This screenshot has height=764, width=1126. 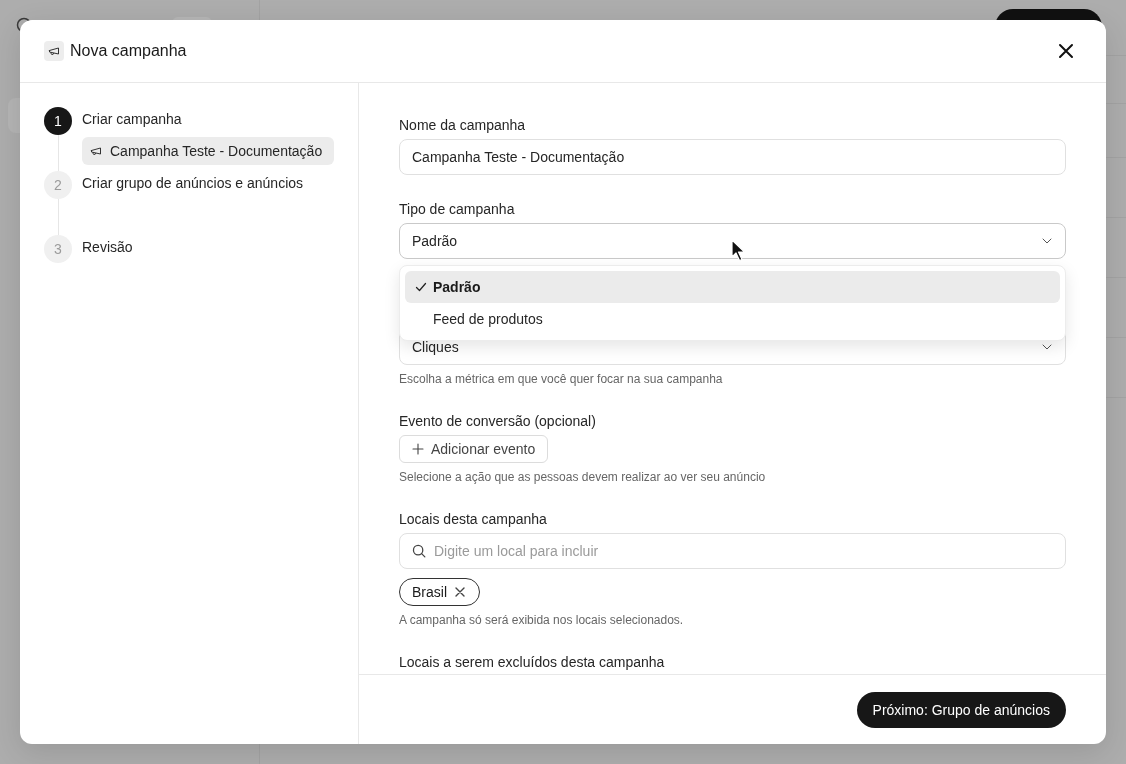 What do you see at coordinates (421, 287) in the screenshot?
I see `check-icon` at bounding box center [421, 287].